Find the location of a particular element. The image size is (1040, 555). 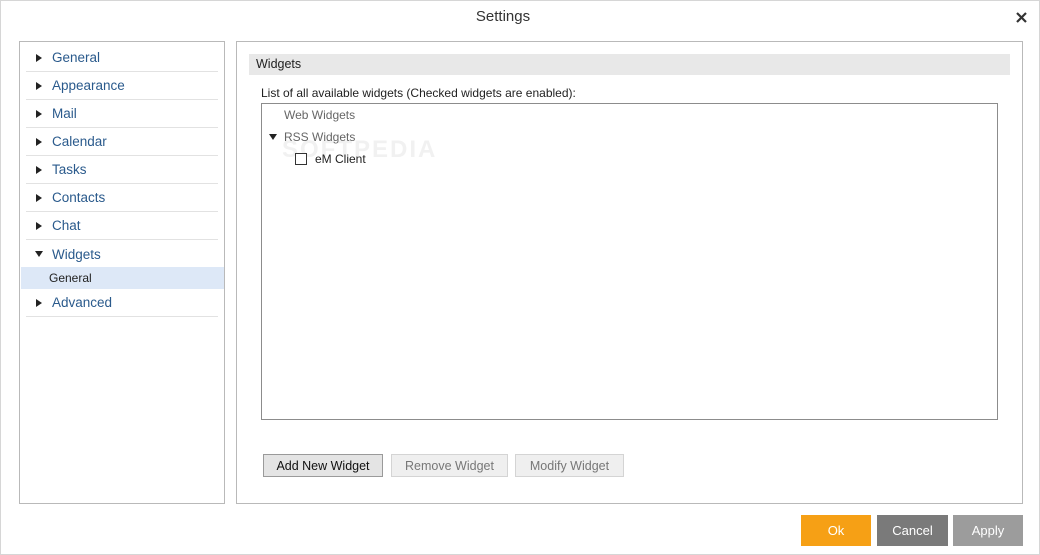

close-button is located at coordinates (1021, 17).